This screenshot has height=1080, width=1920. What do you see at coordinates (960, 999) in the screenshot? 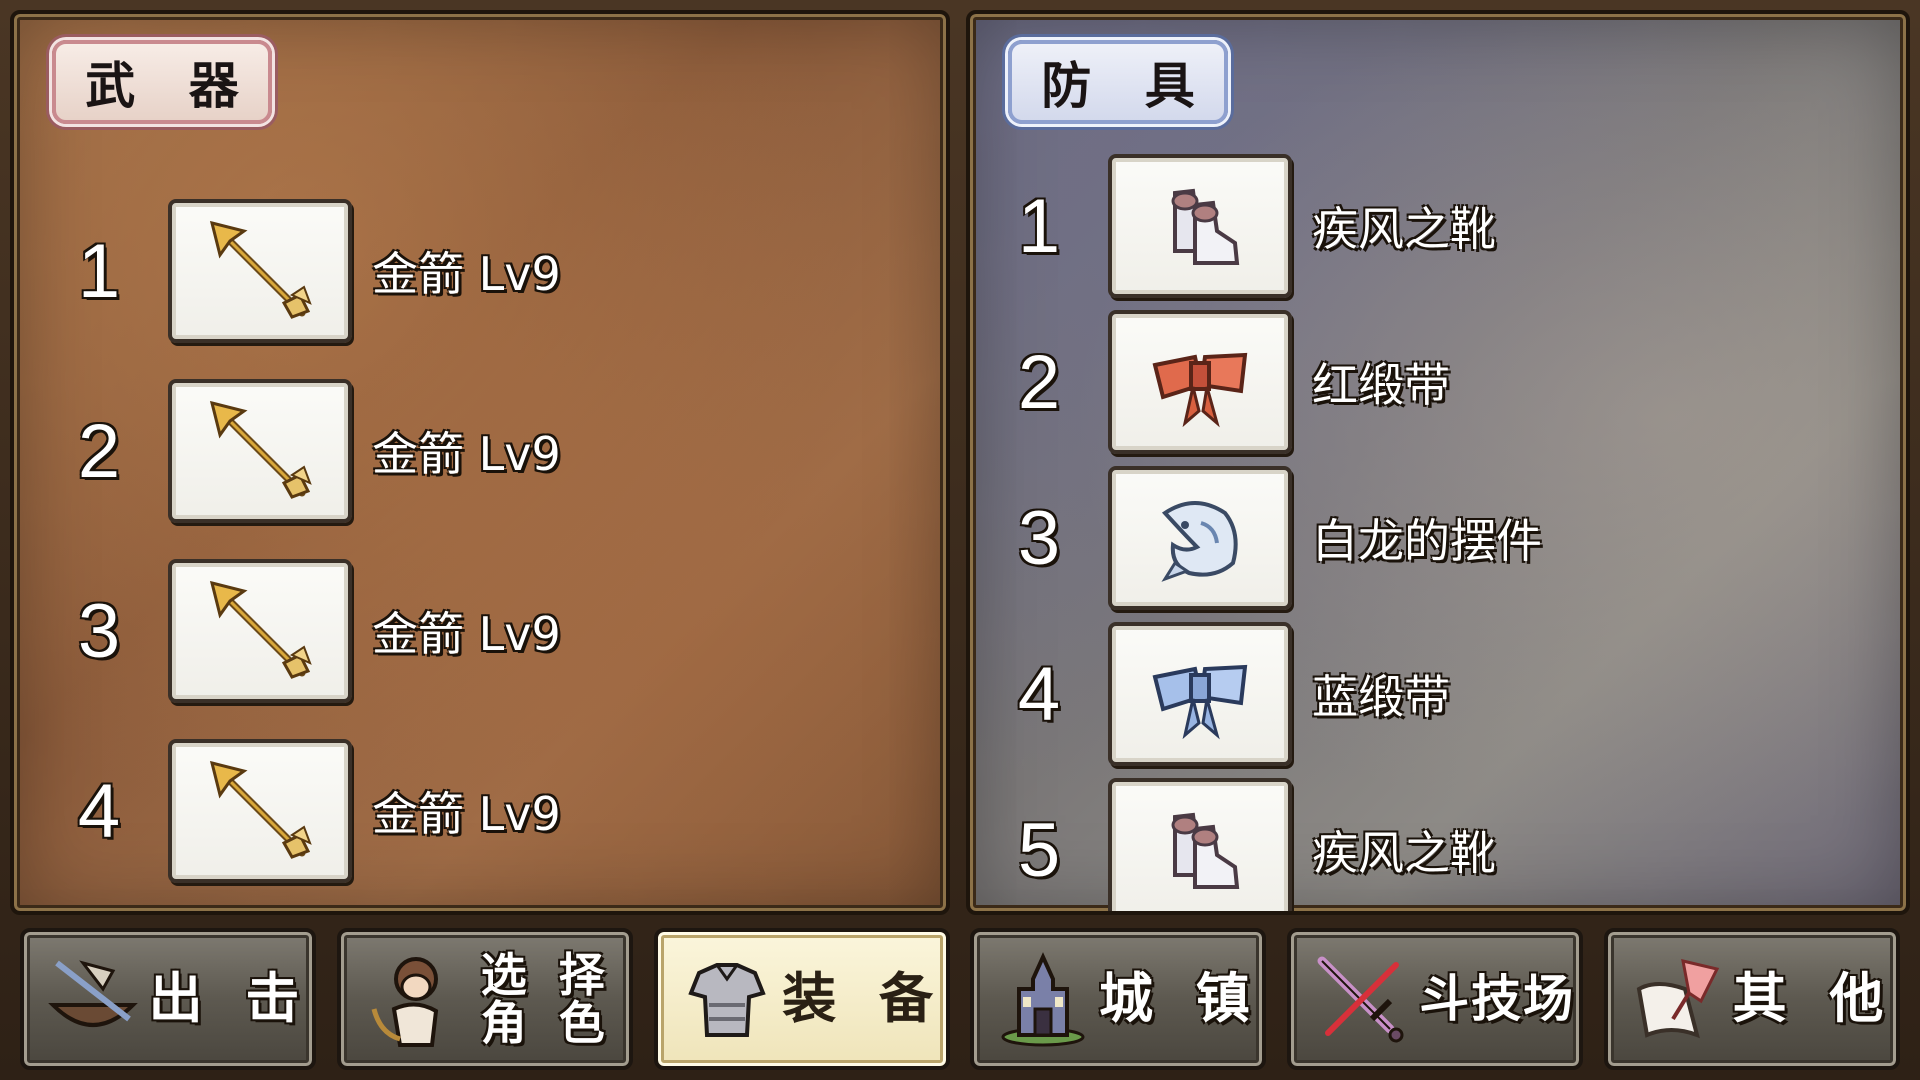
I see `bottom-nav: 出 击 选 择 角 色 装 备 城 镇 斗技场 其 他` at bounding box center [960, 999].